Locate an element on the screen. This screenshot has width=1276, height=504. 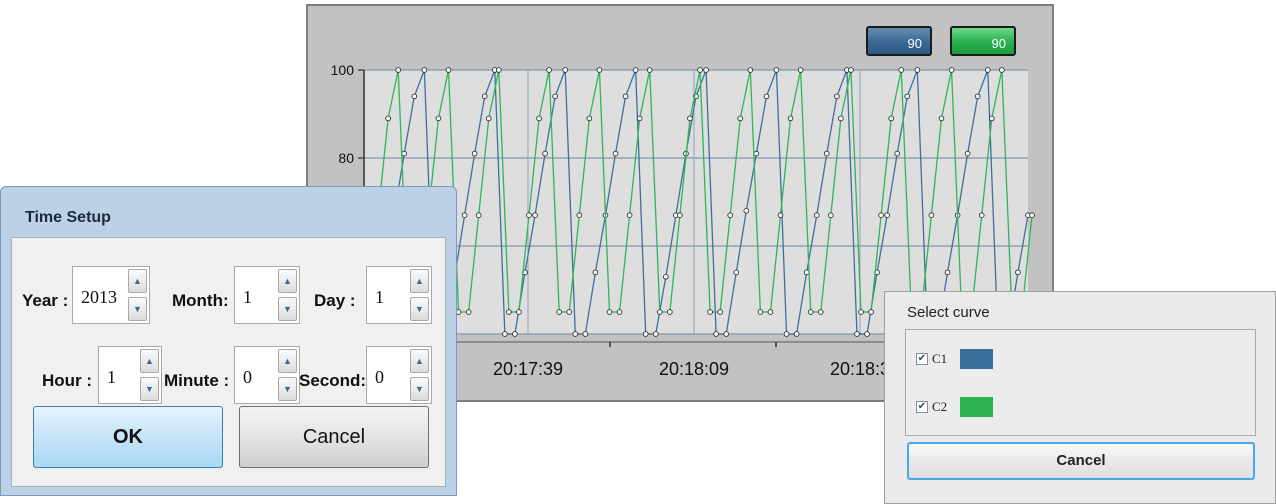
curve-color-swatch-c1 is located at coordinates (976, 359).